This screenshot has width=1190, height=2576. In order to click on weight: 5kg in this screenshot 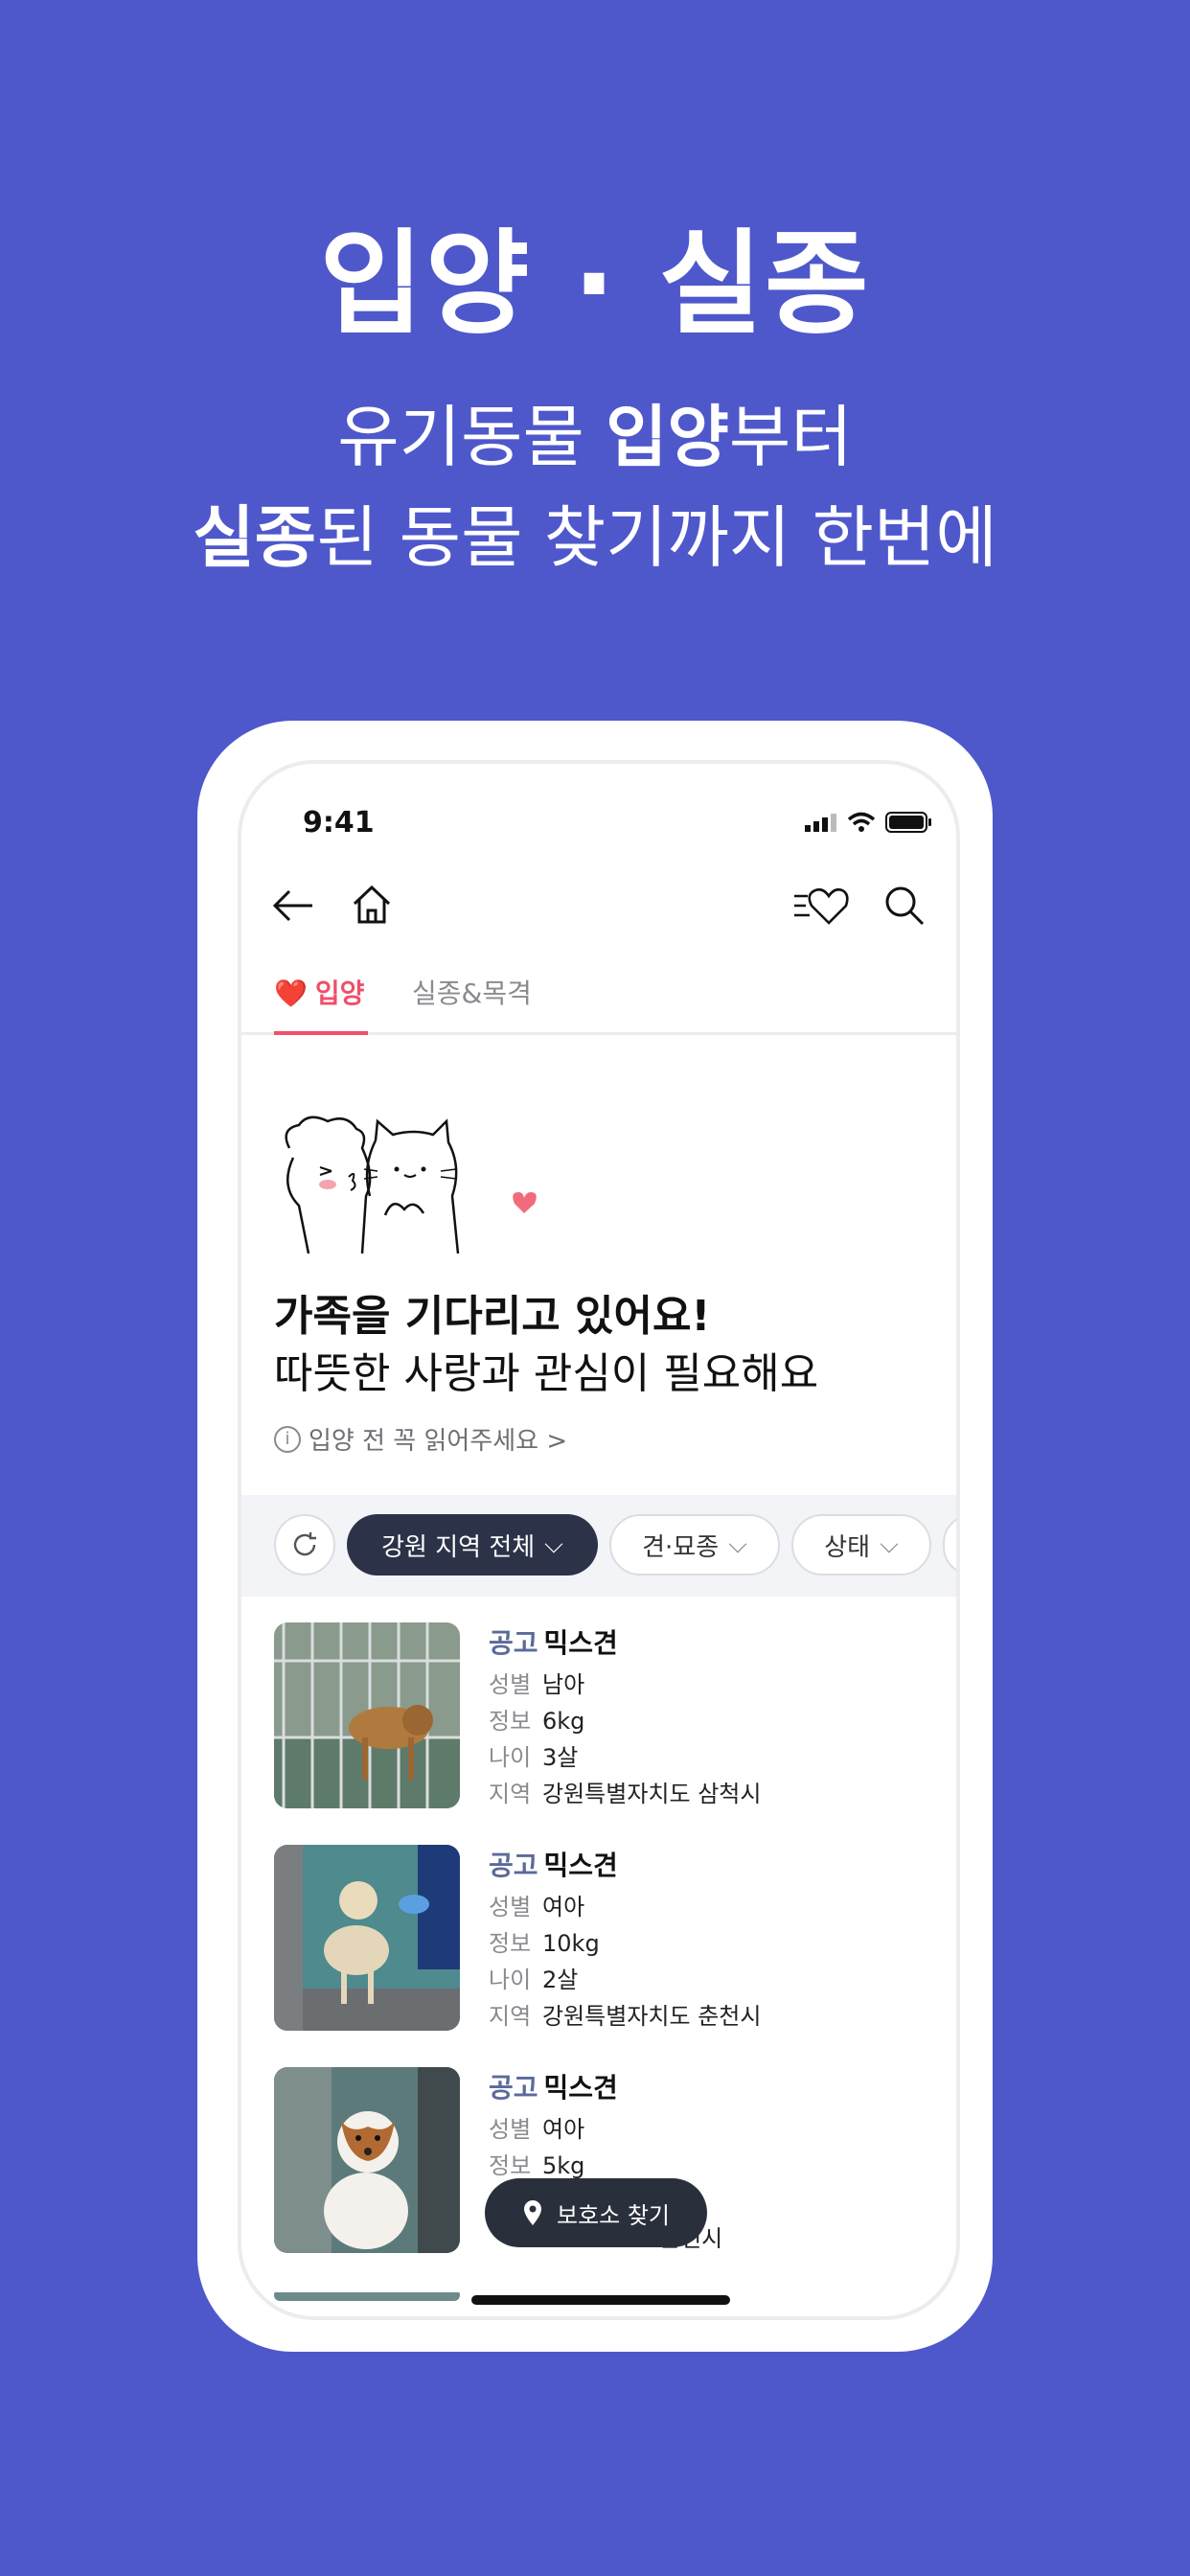, I will do `click(563, 2165)`.